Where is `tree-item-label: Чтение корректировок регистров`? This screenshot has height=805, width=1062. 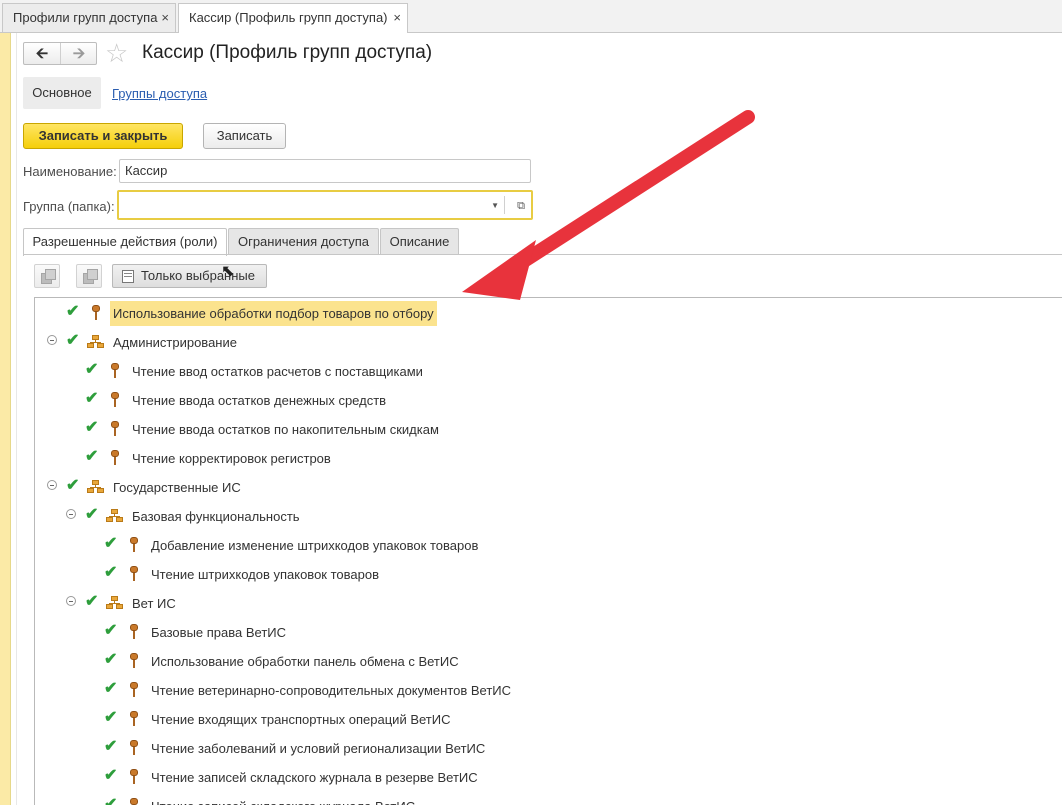 tree-item-label: Чтение корректировок регистров is located at coordinates (231, 458).